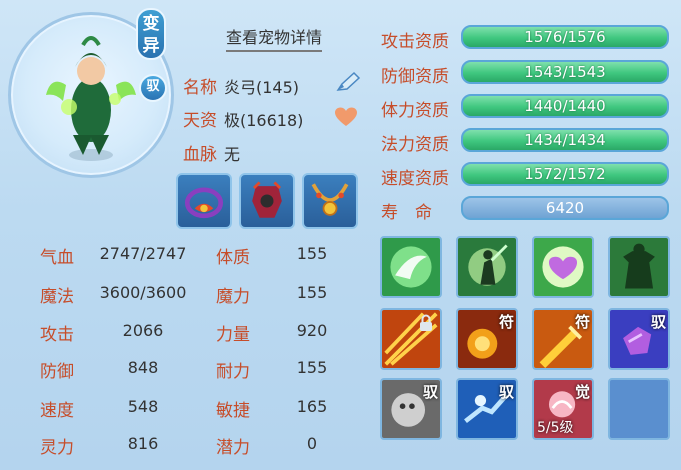 This screenshot has width=681, height=470. What do you see at coordinates (57, 372) in the screenshot?
I see `stat-label-defense: 防御` at bounding box center [57, 372].